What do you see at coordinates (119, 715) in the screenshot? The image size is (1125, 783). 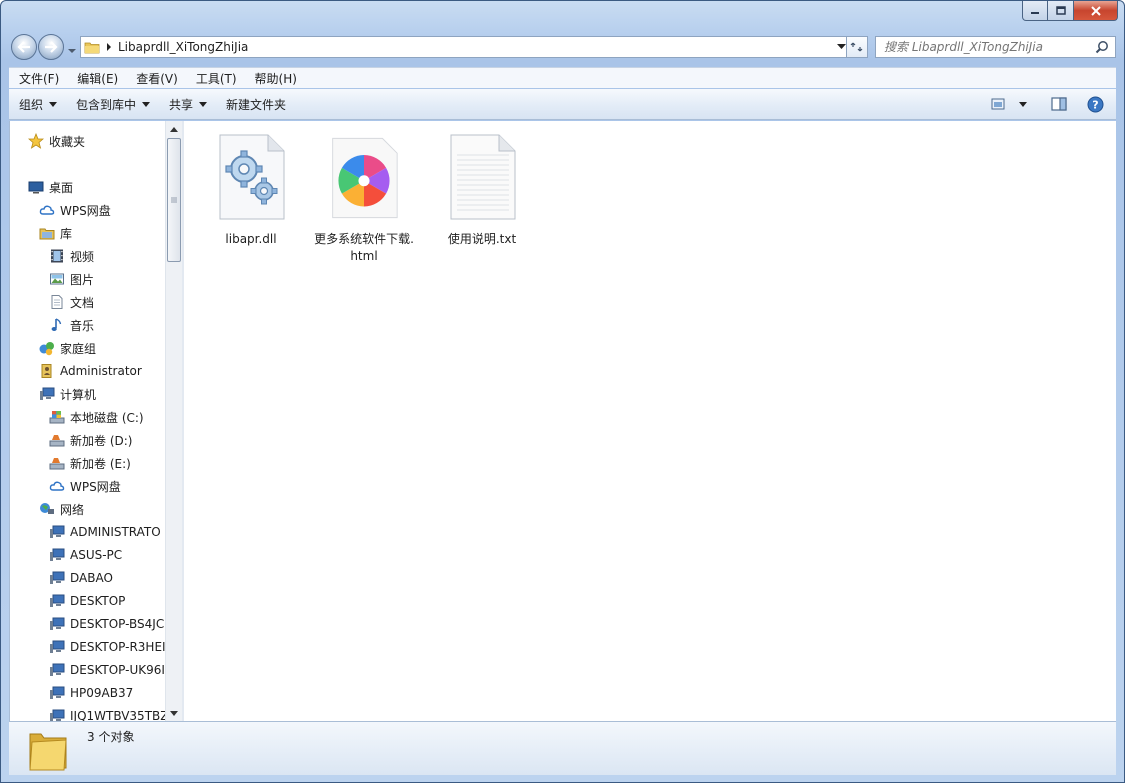 I see `tree-label: IJQ1WTBV35TBZ` at bounding box center [119, 715].